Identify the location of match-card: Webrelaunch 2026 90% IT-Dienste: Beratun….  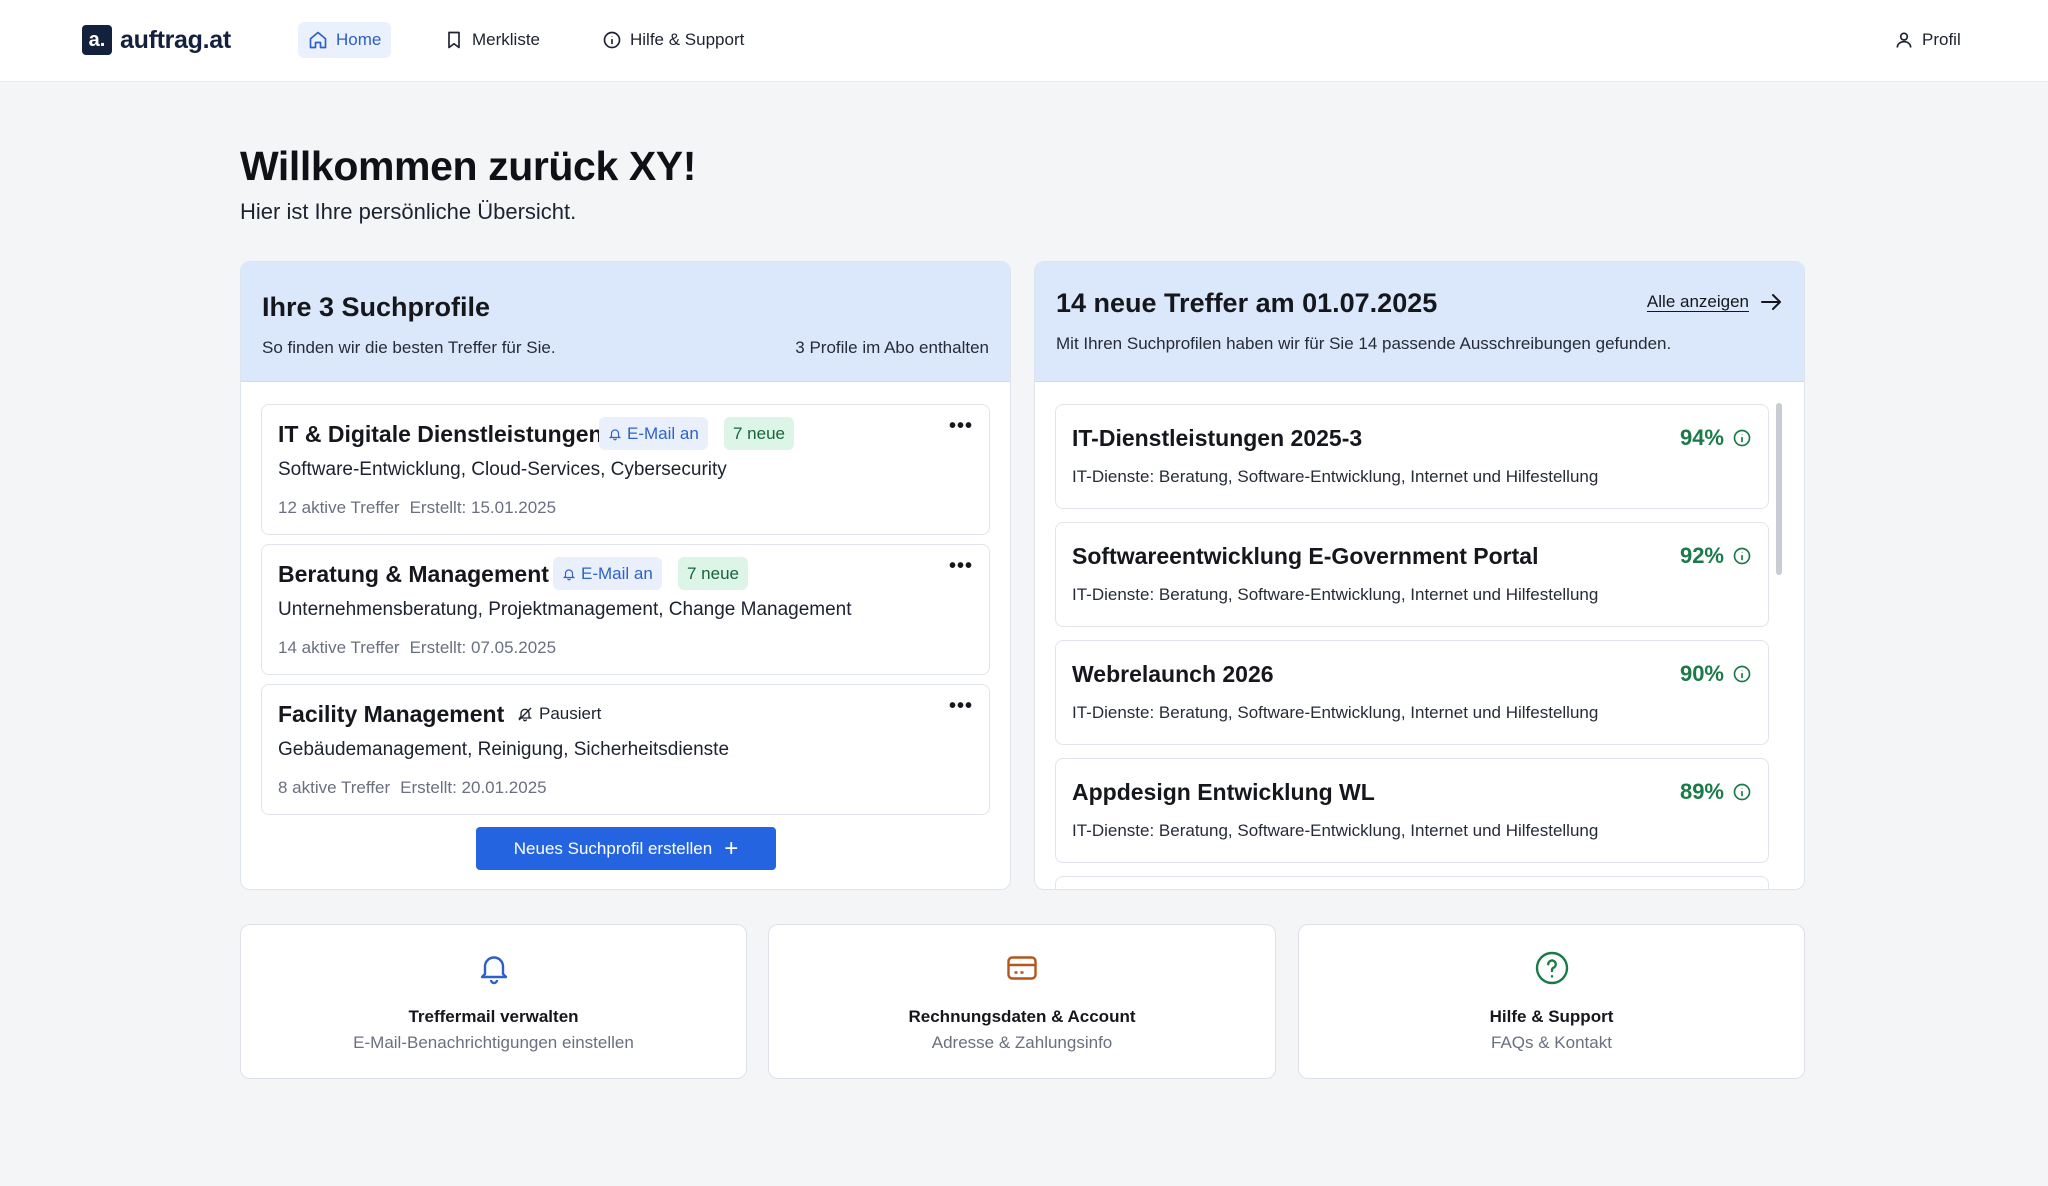
(1412, 692).